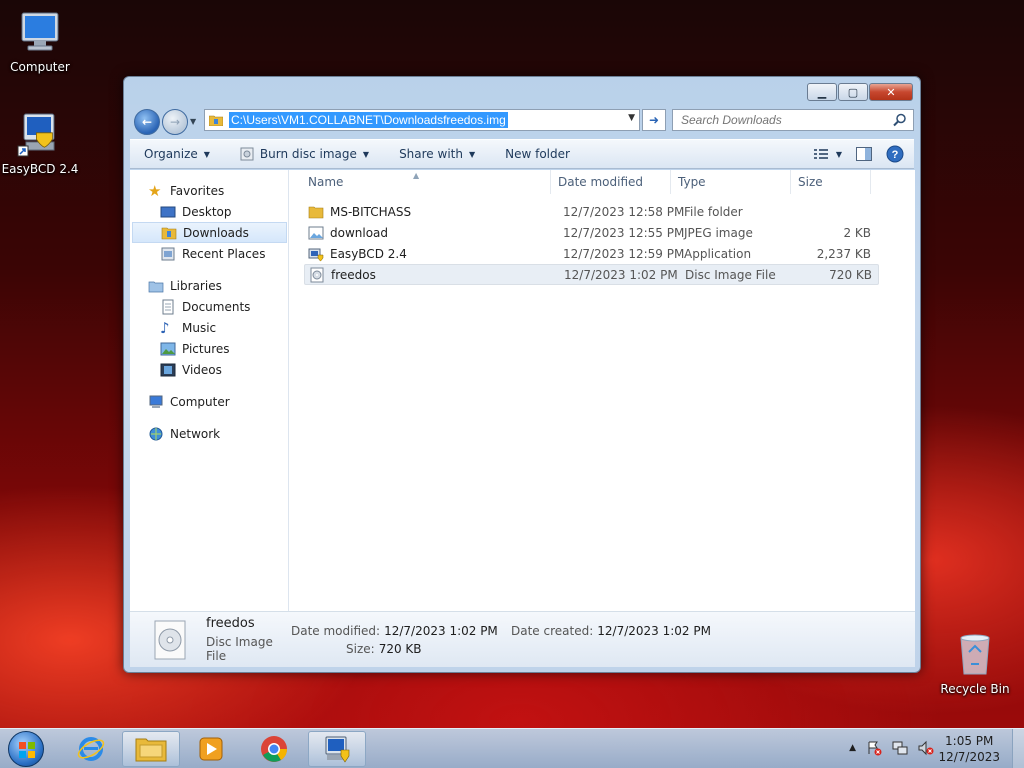 Image resolution: width=1024 pixels, height=768 pixels. Describe the element at coordinates (156, 433) in the screenshot. I see `network-icon` at that location.